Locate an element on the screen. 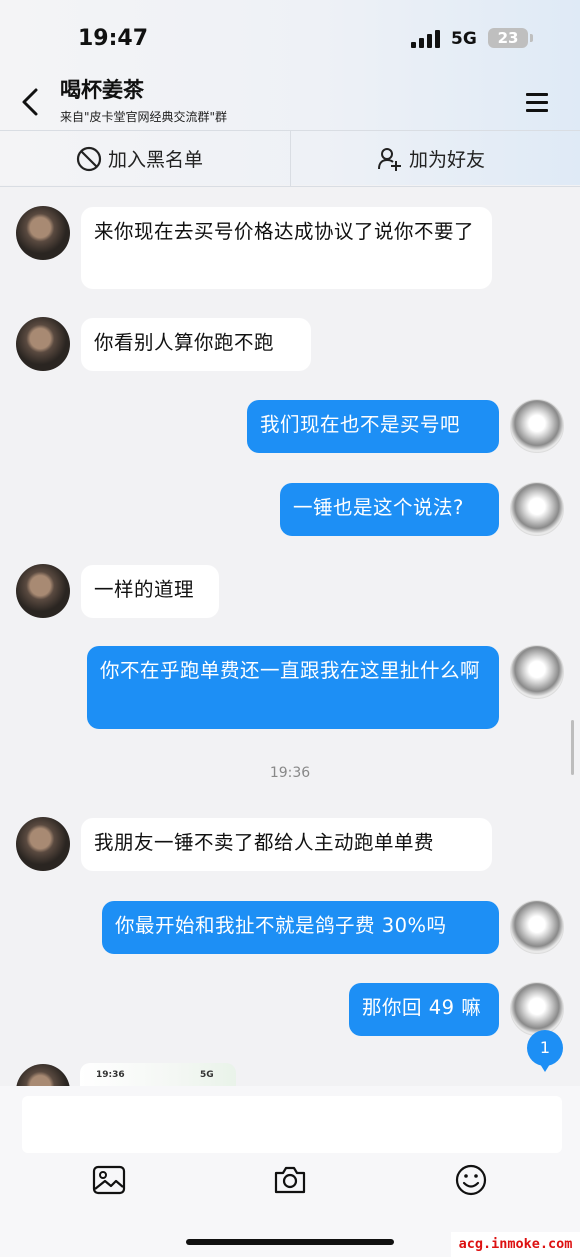 Image resolution: width=580 pixels, height=1257 pixels. emoji-icon is located at coordinates (471, 1180).